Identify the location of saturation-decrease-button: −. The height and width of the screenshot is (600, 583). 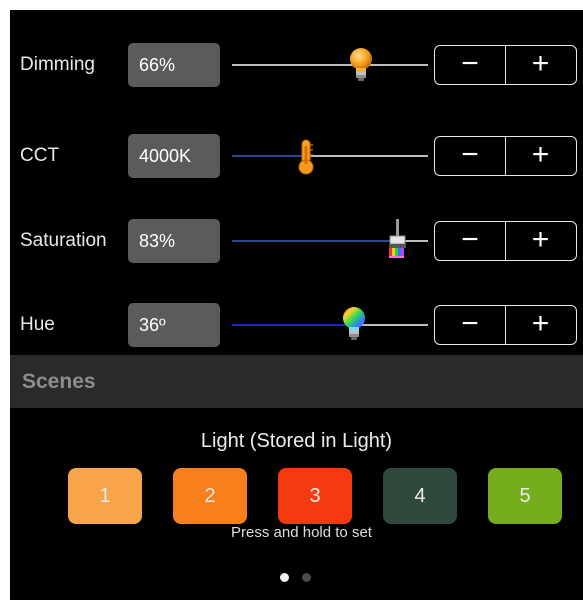
(470, 241).